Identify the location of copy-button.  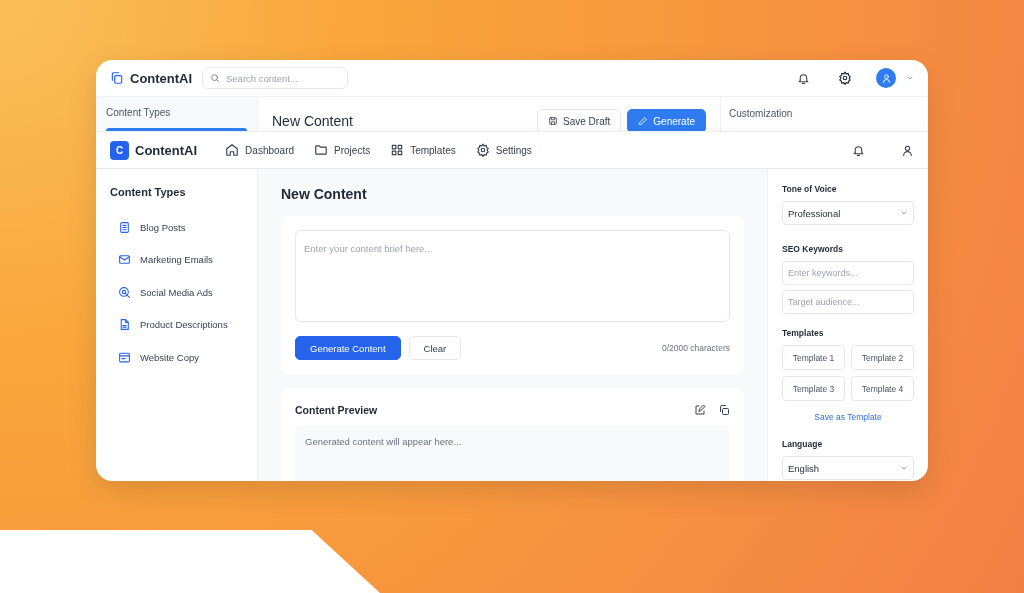
(724, 410).